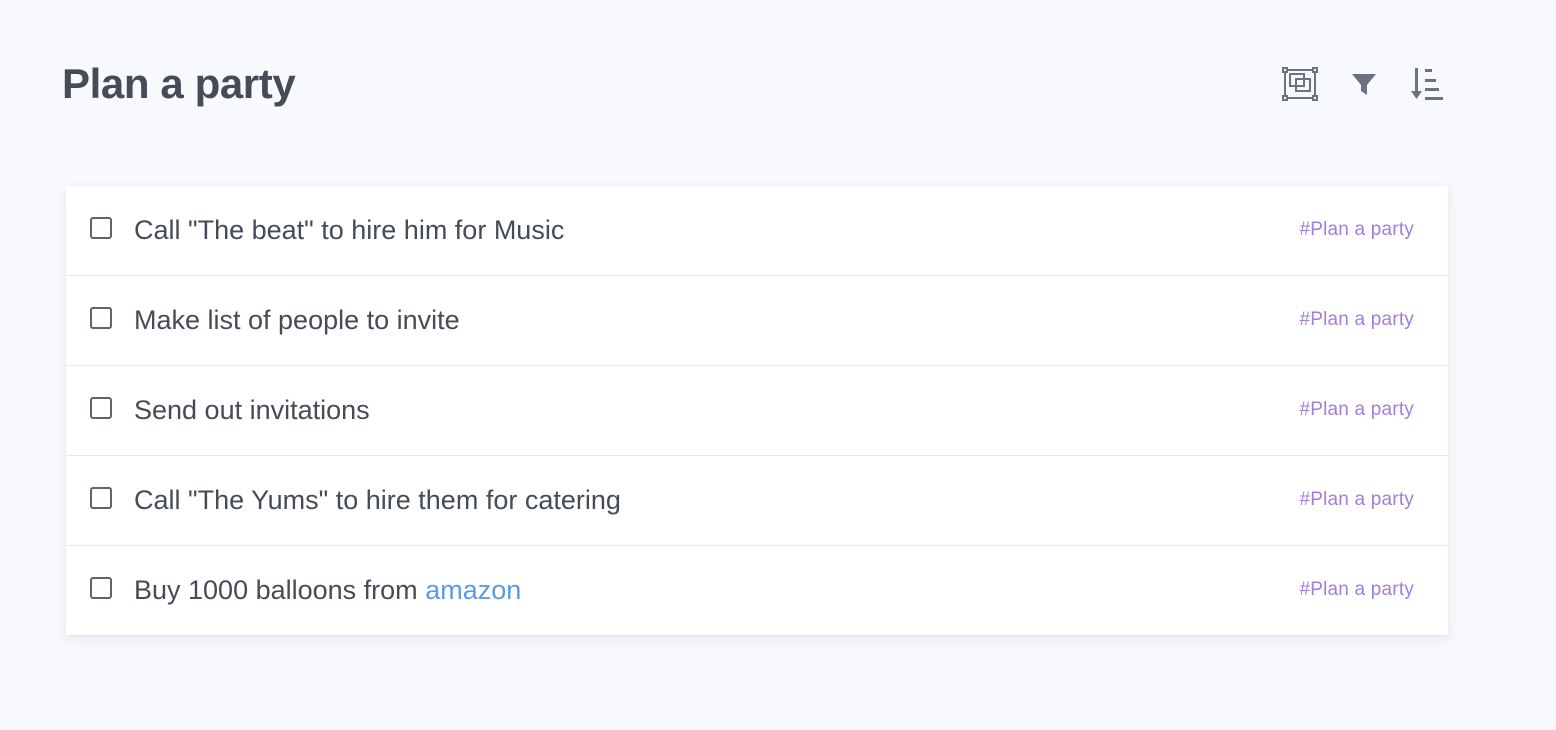  I want to click on sort-button, so click(1428, 84).